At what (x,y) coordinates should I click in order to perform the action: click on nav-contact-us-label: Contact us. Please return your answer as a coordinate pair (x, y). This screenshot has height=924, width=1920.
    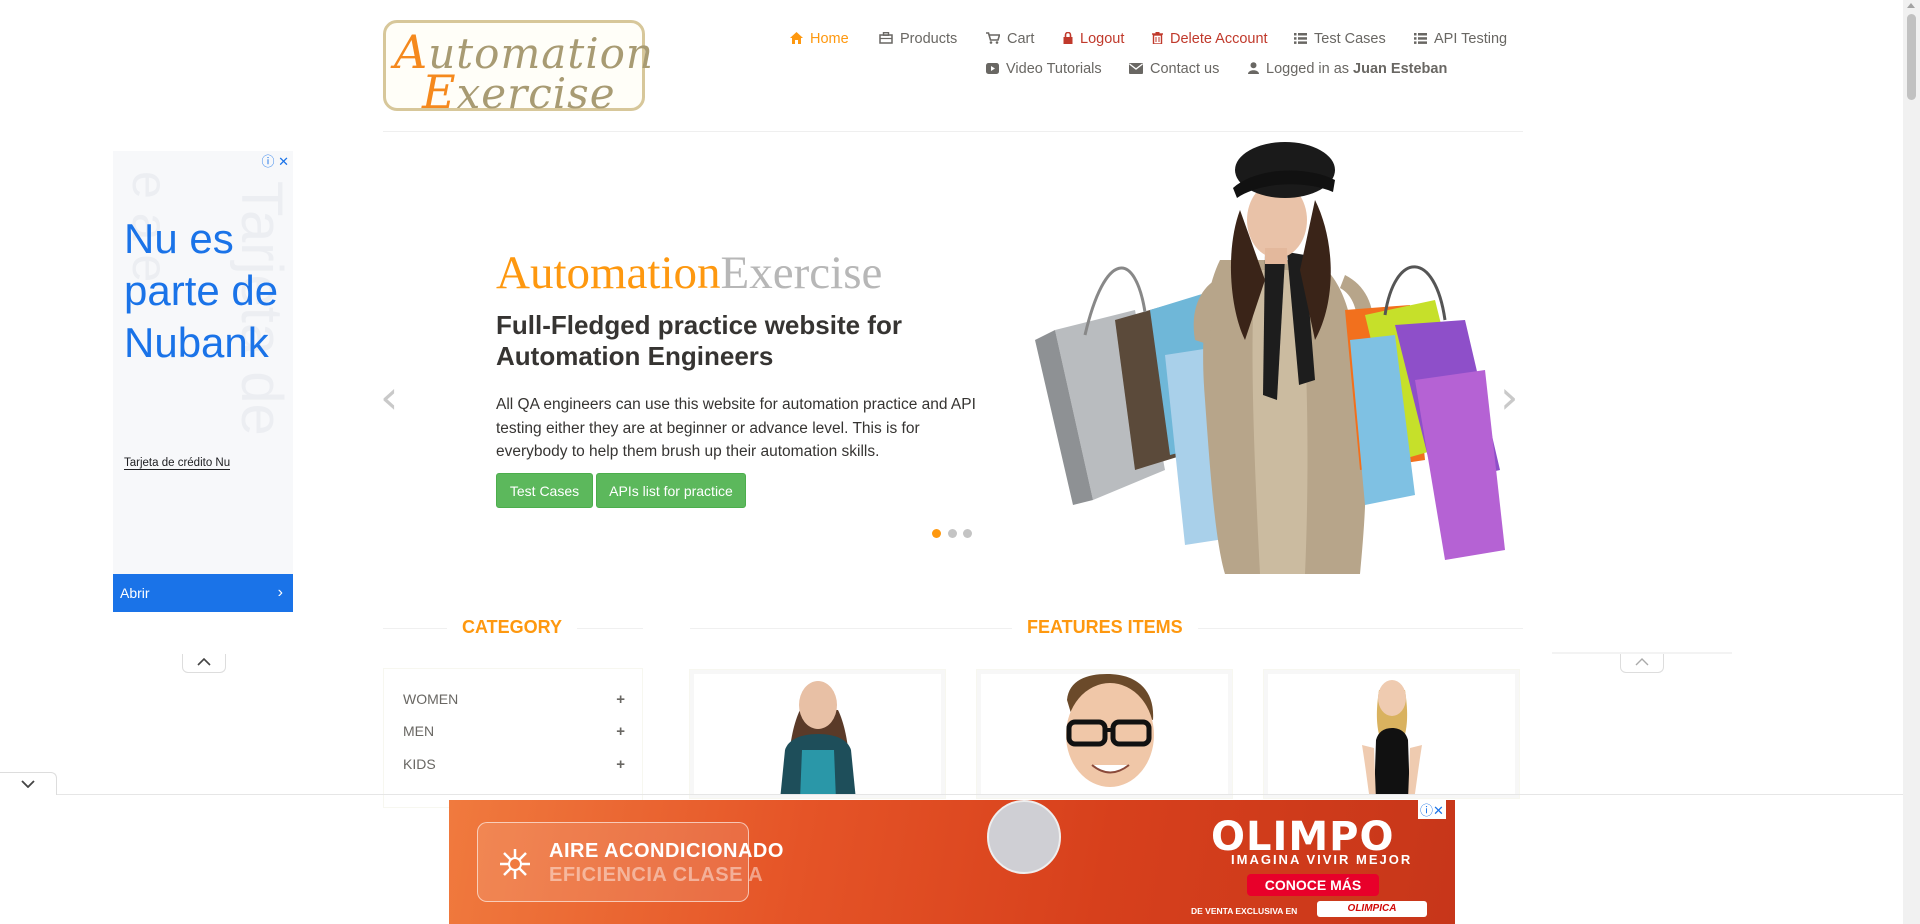
    Looking at the image, I should click on (1185, 69).